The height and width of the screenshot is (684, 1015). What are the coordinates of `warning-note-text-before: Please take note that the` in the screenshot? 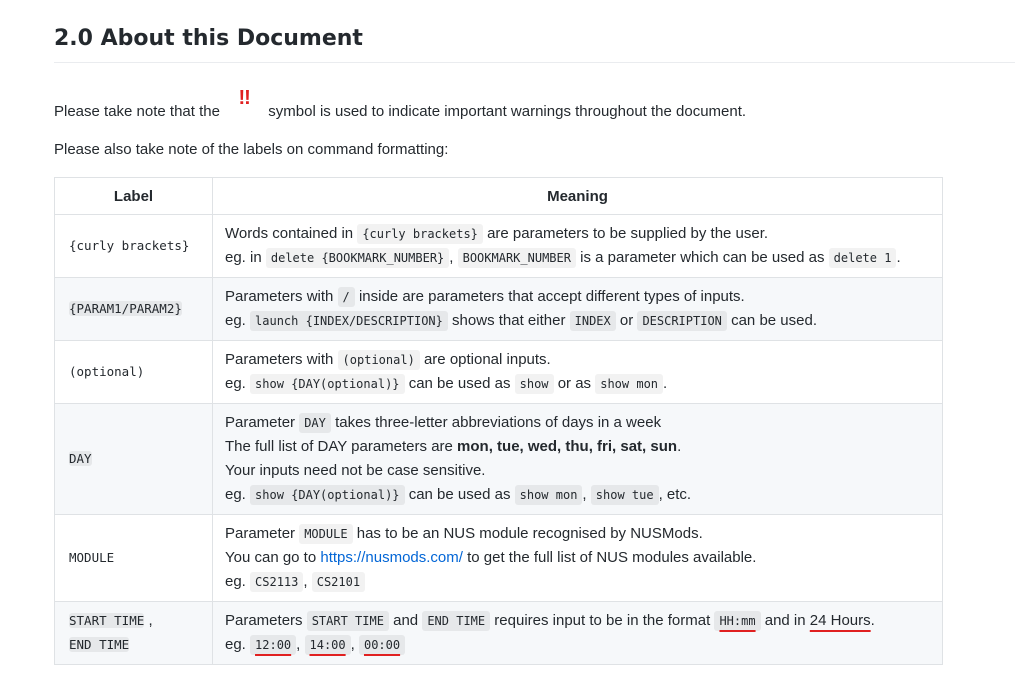 It's located at (137, 111).